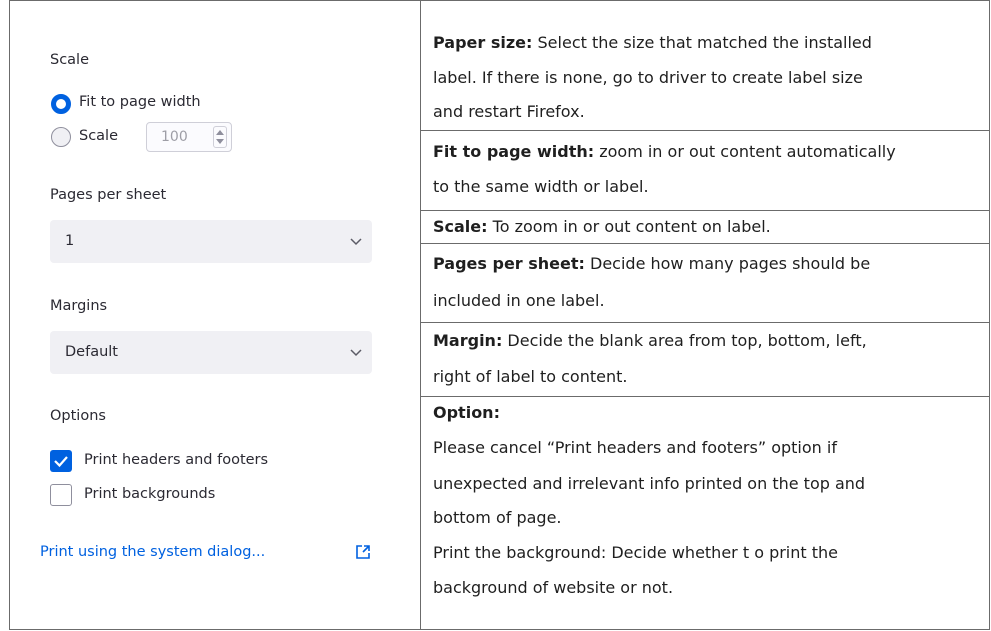  What do you see at coordinates (220, 132) in the screenshot?
I see `spin-up-icon` at bounding box center [220, 132].